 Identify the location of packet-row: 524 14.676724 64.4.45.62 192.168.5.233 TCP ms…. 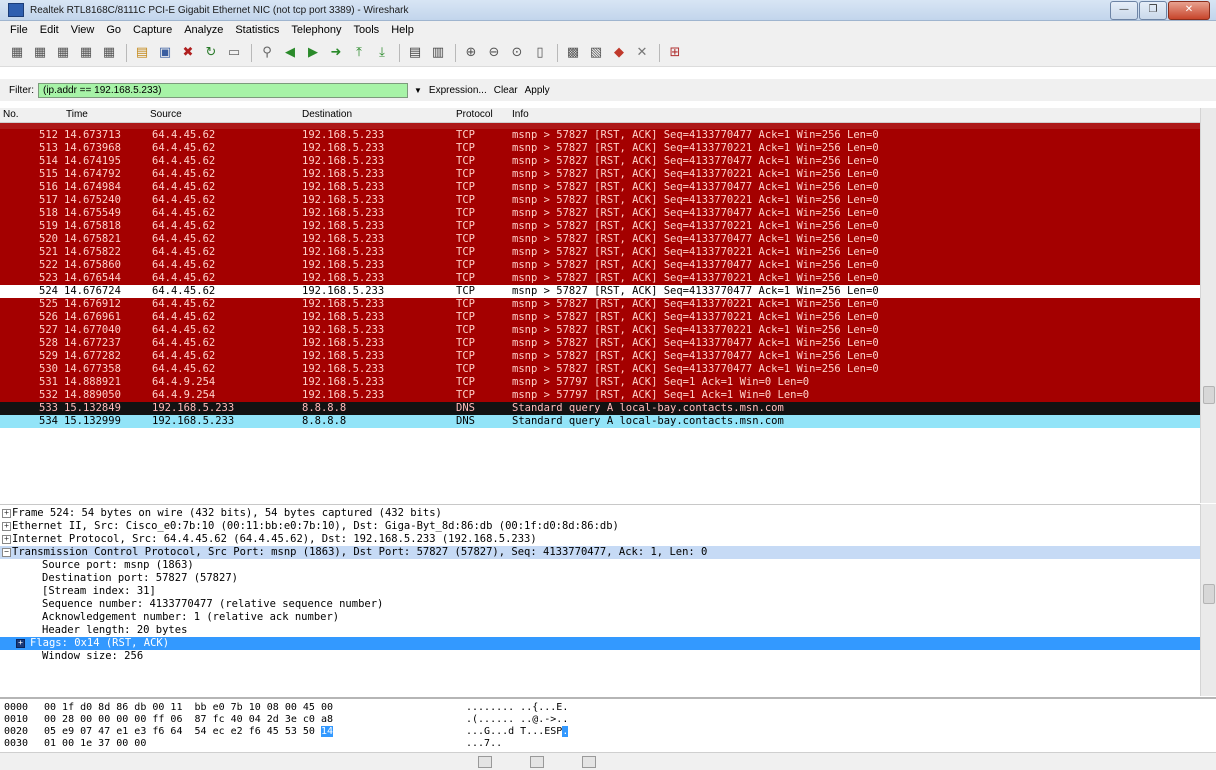
(600, 291).